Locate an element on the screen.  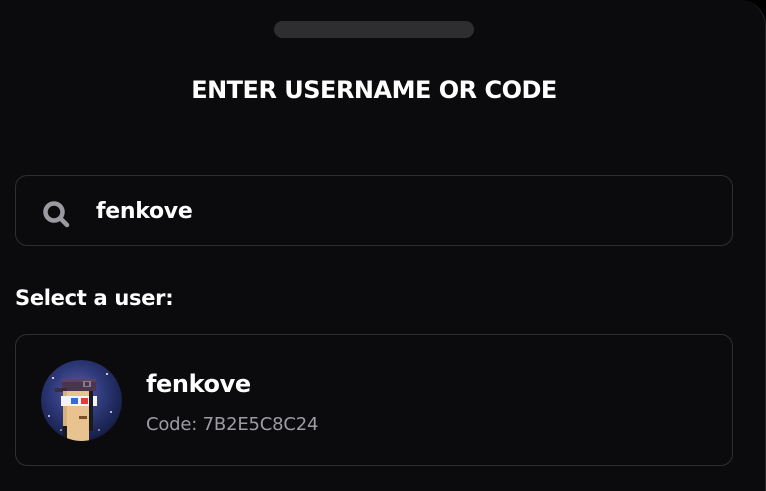
search-input is located at coordinates (396, 211).